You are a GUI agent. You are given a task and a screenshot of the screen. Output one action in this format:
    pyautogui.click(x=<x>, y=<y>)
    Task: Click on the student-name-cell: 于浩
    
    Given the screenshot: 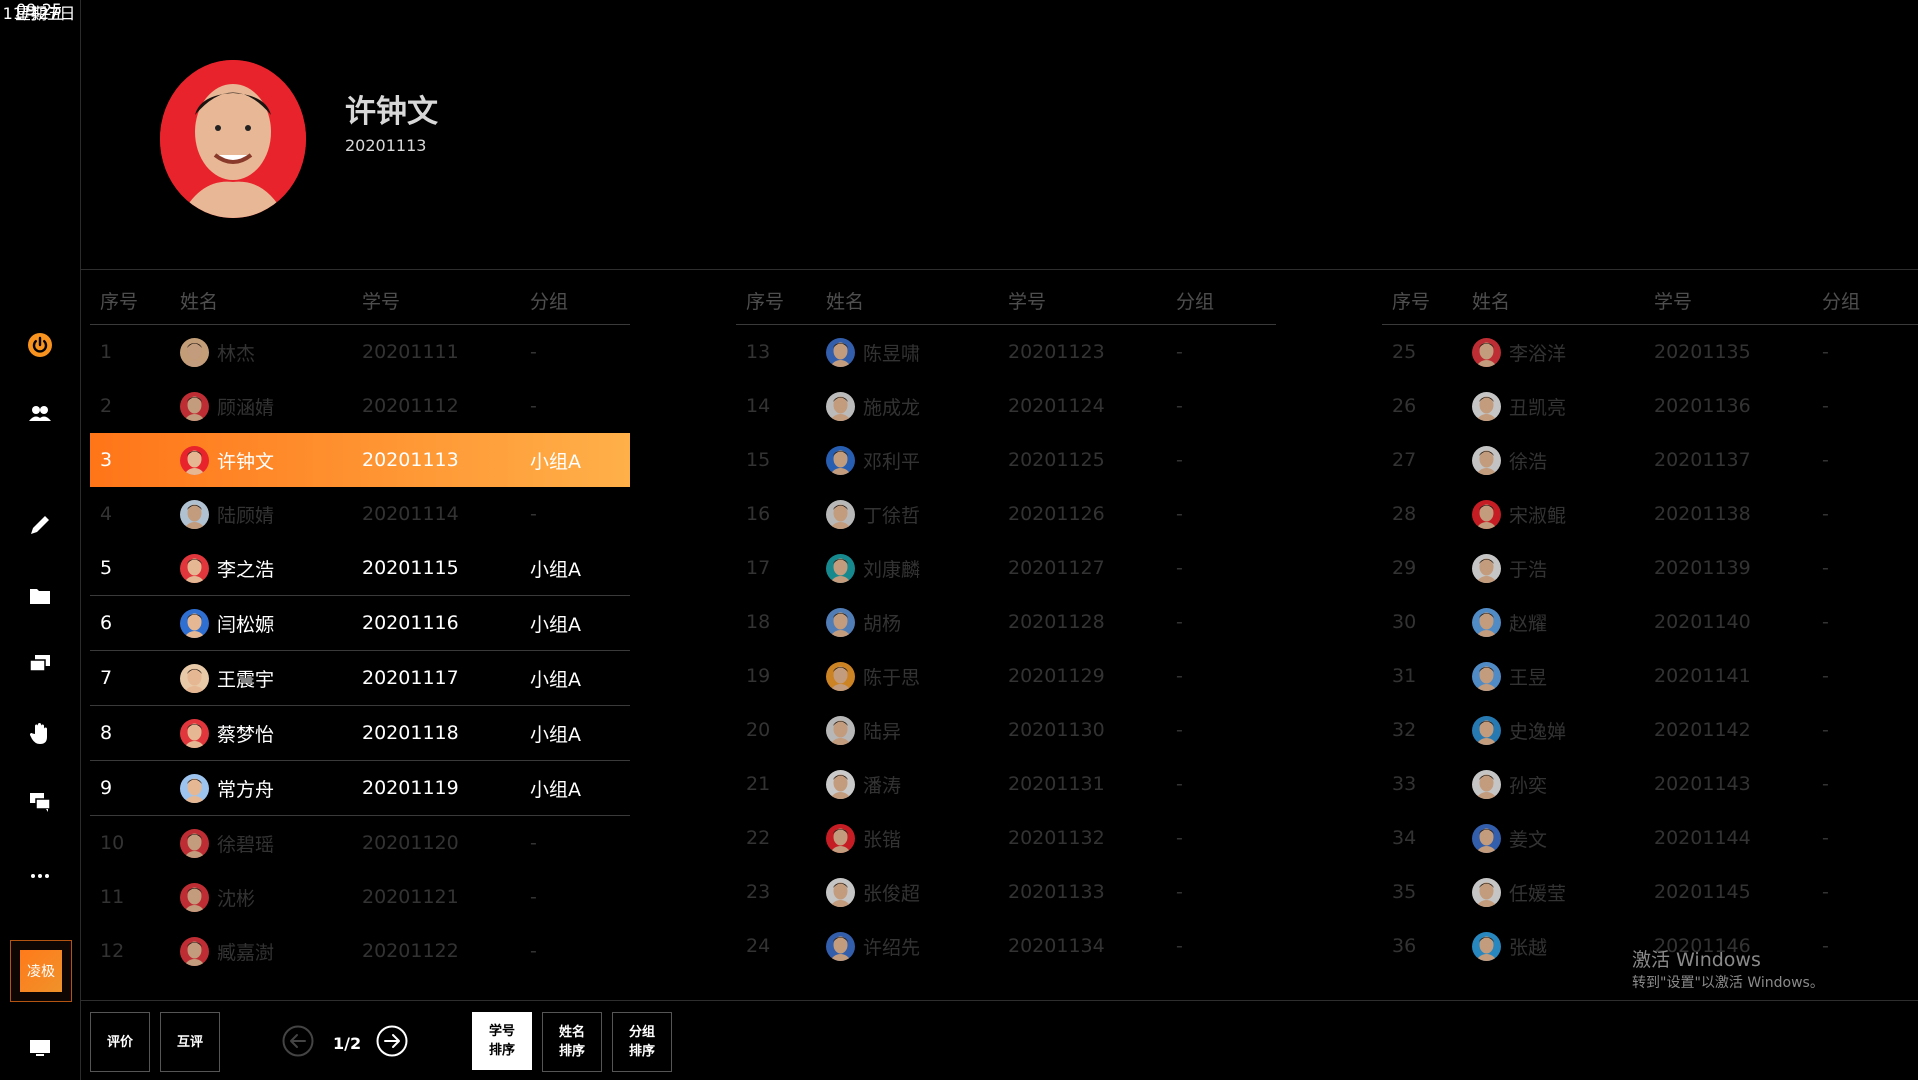 What is the action you would take?
    pyautogui.click(x=1509, y=568)
    